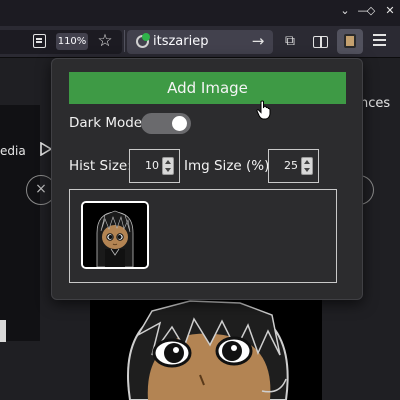 The height and width of the screenshot is (400, 400). What do you see at coordinates (124, 41) in the screenshot?
I see `toolbar-separator` at bounding box center [124, 41].